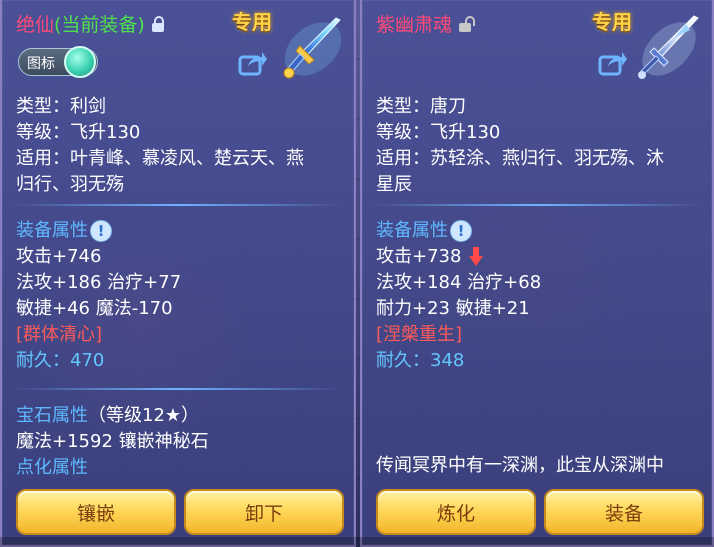  Describe the element at coordinates (476, 256) in the screenshot. I see `down-arrow-icon` at that location.